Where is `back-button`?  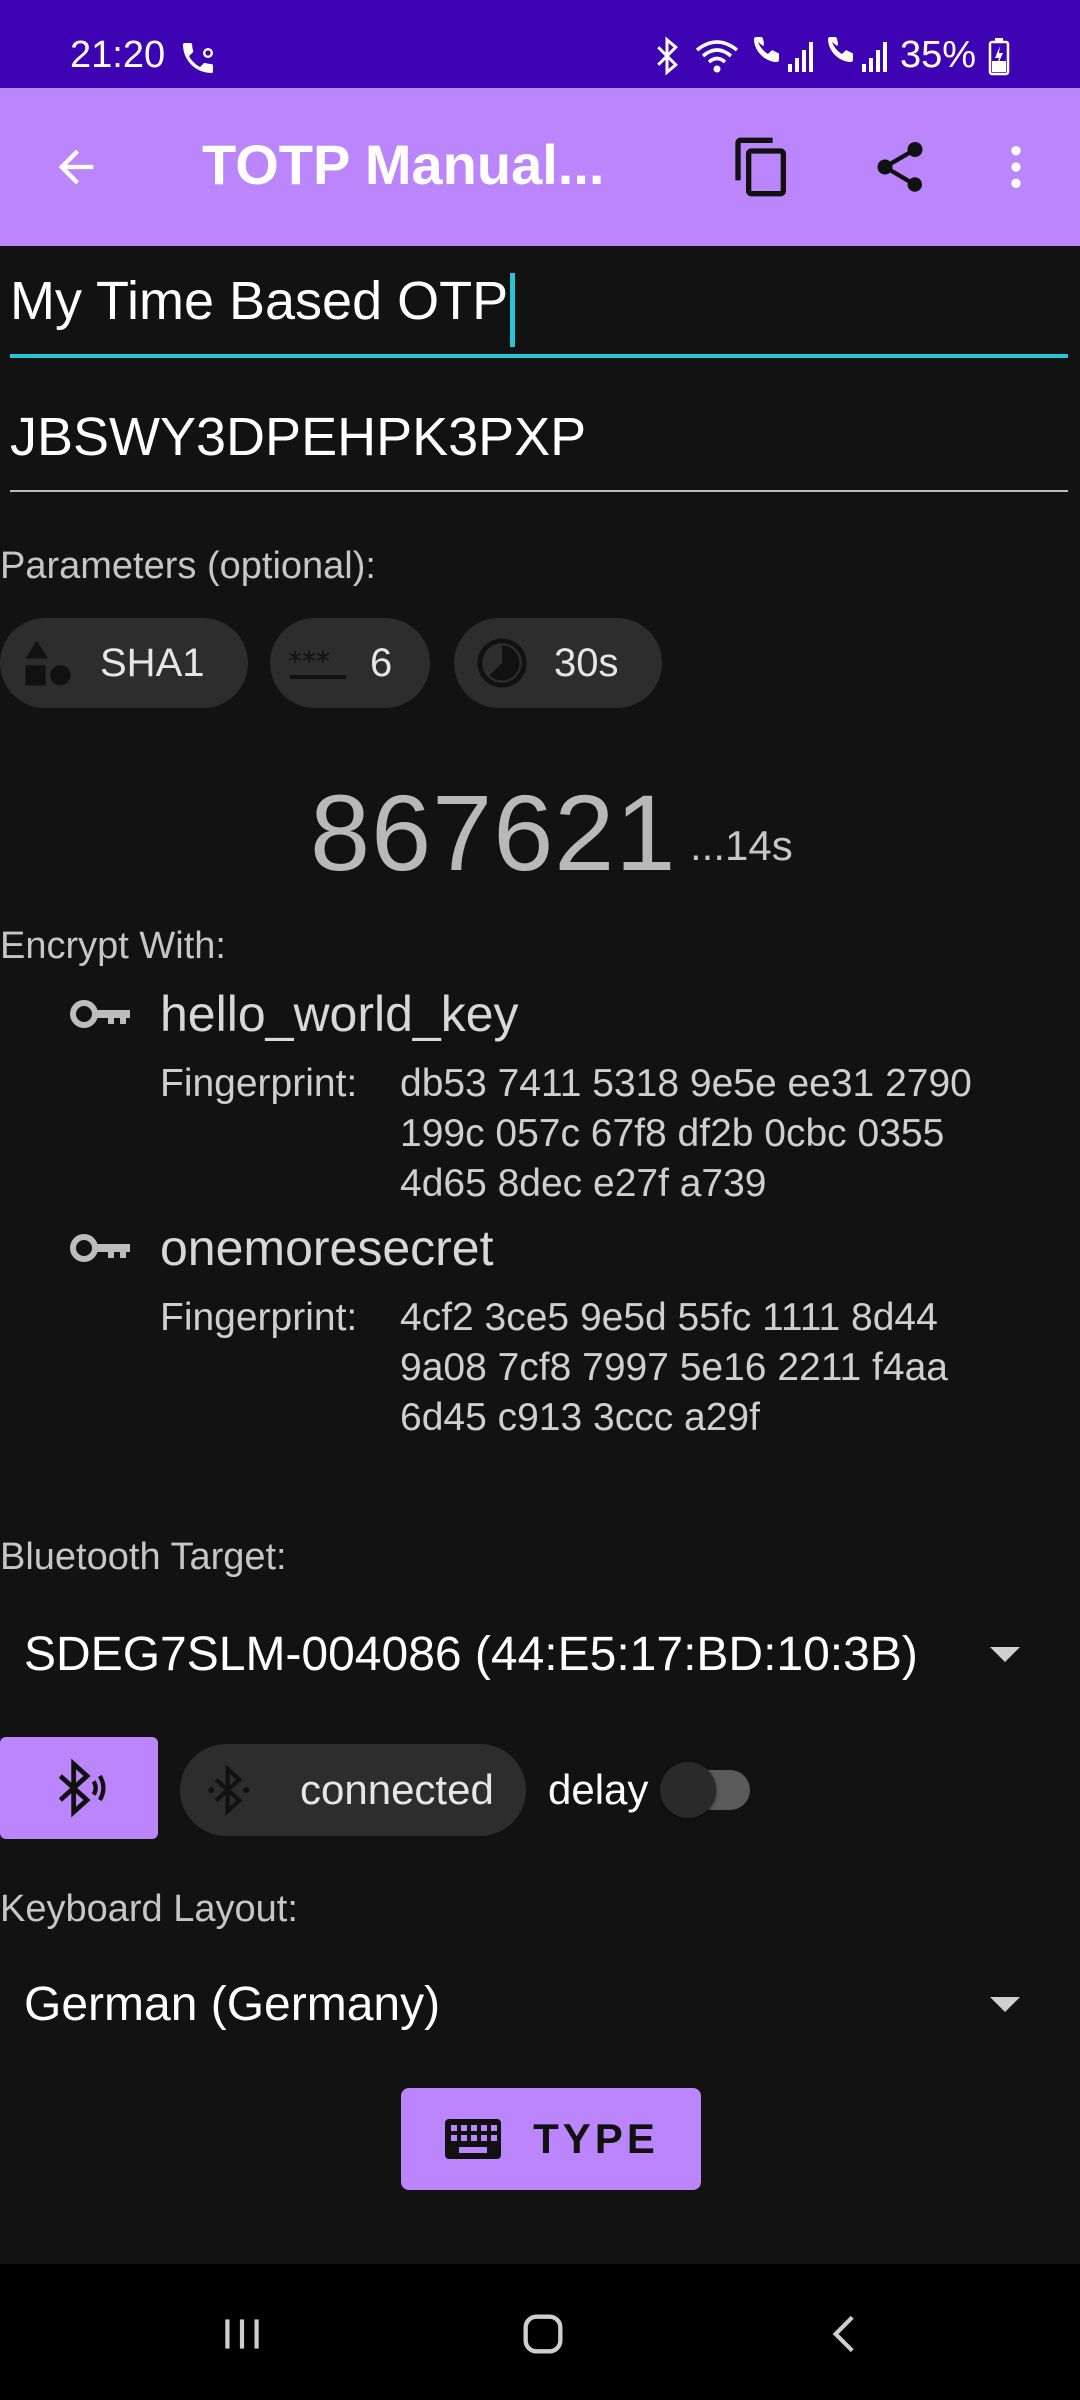 back-button is located at coordinates (76, 167).